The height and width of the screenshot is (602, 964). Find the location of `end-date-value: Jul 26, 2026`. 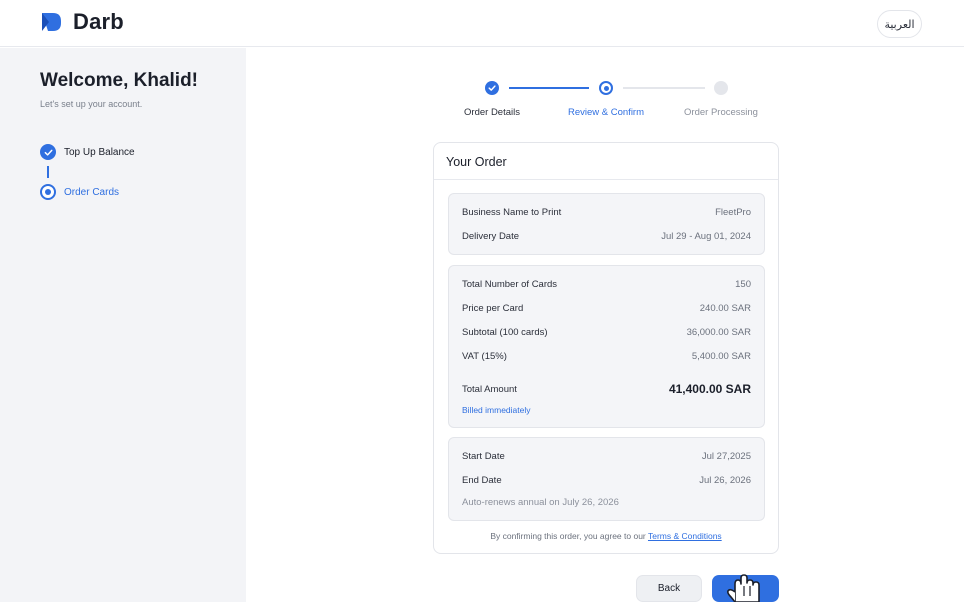

end-date-value: Jul 26, 2026 is located at coordinates (725, 480).